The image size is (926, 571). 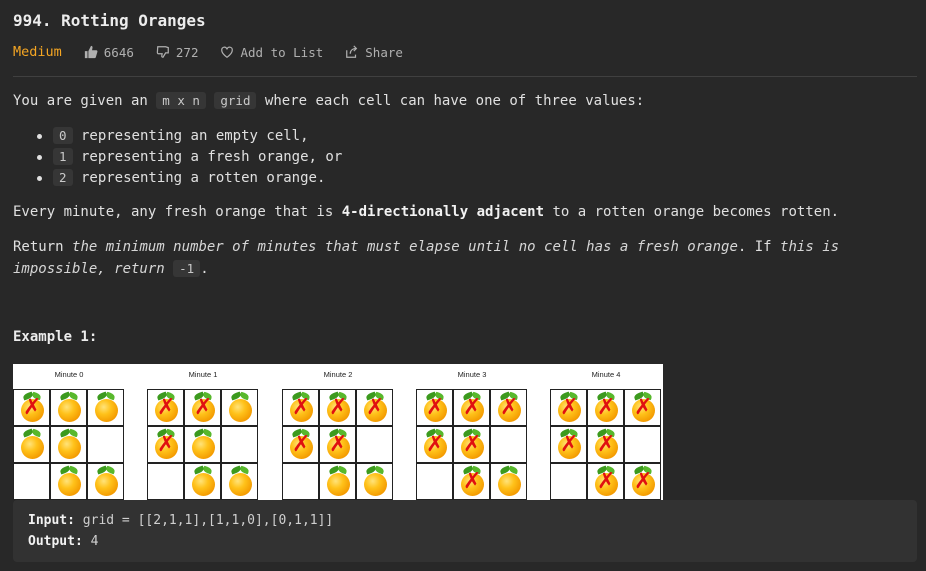 What do you see at coordinates (55, 337) in the screenshot?
I see `example-title: Example 1:` at bounding box center [55, 337].